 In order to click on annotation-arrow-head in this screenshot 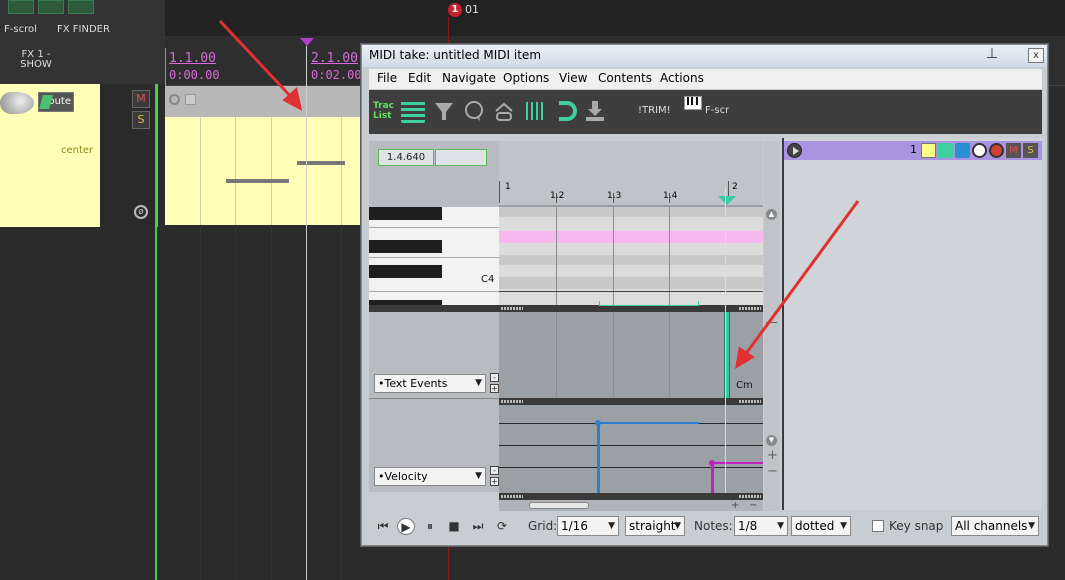, I will do `click(744, 357)`.